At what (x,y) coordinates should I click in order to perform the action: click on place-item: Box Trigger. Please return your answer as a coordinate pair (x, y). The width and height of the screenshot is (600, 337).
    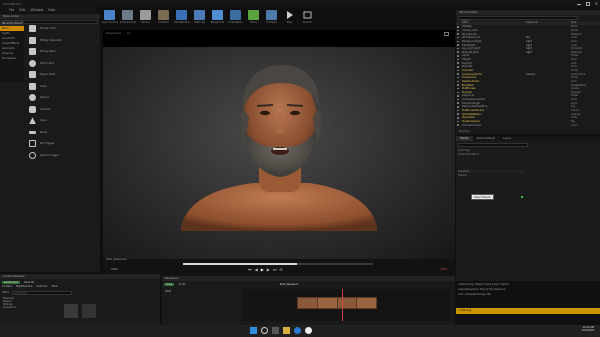
    Looking at the image, I should click on (63, 144).